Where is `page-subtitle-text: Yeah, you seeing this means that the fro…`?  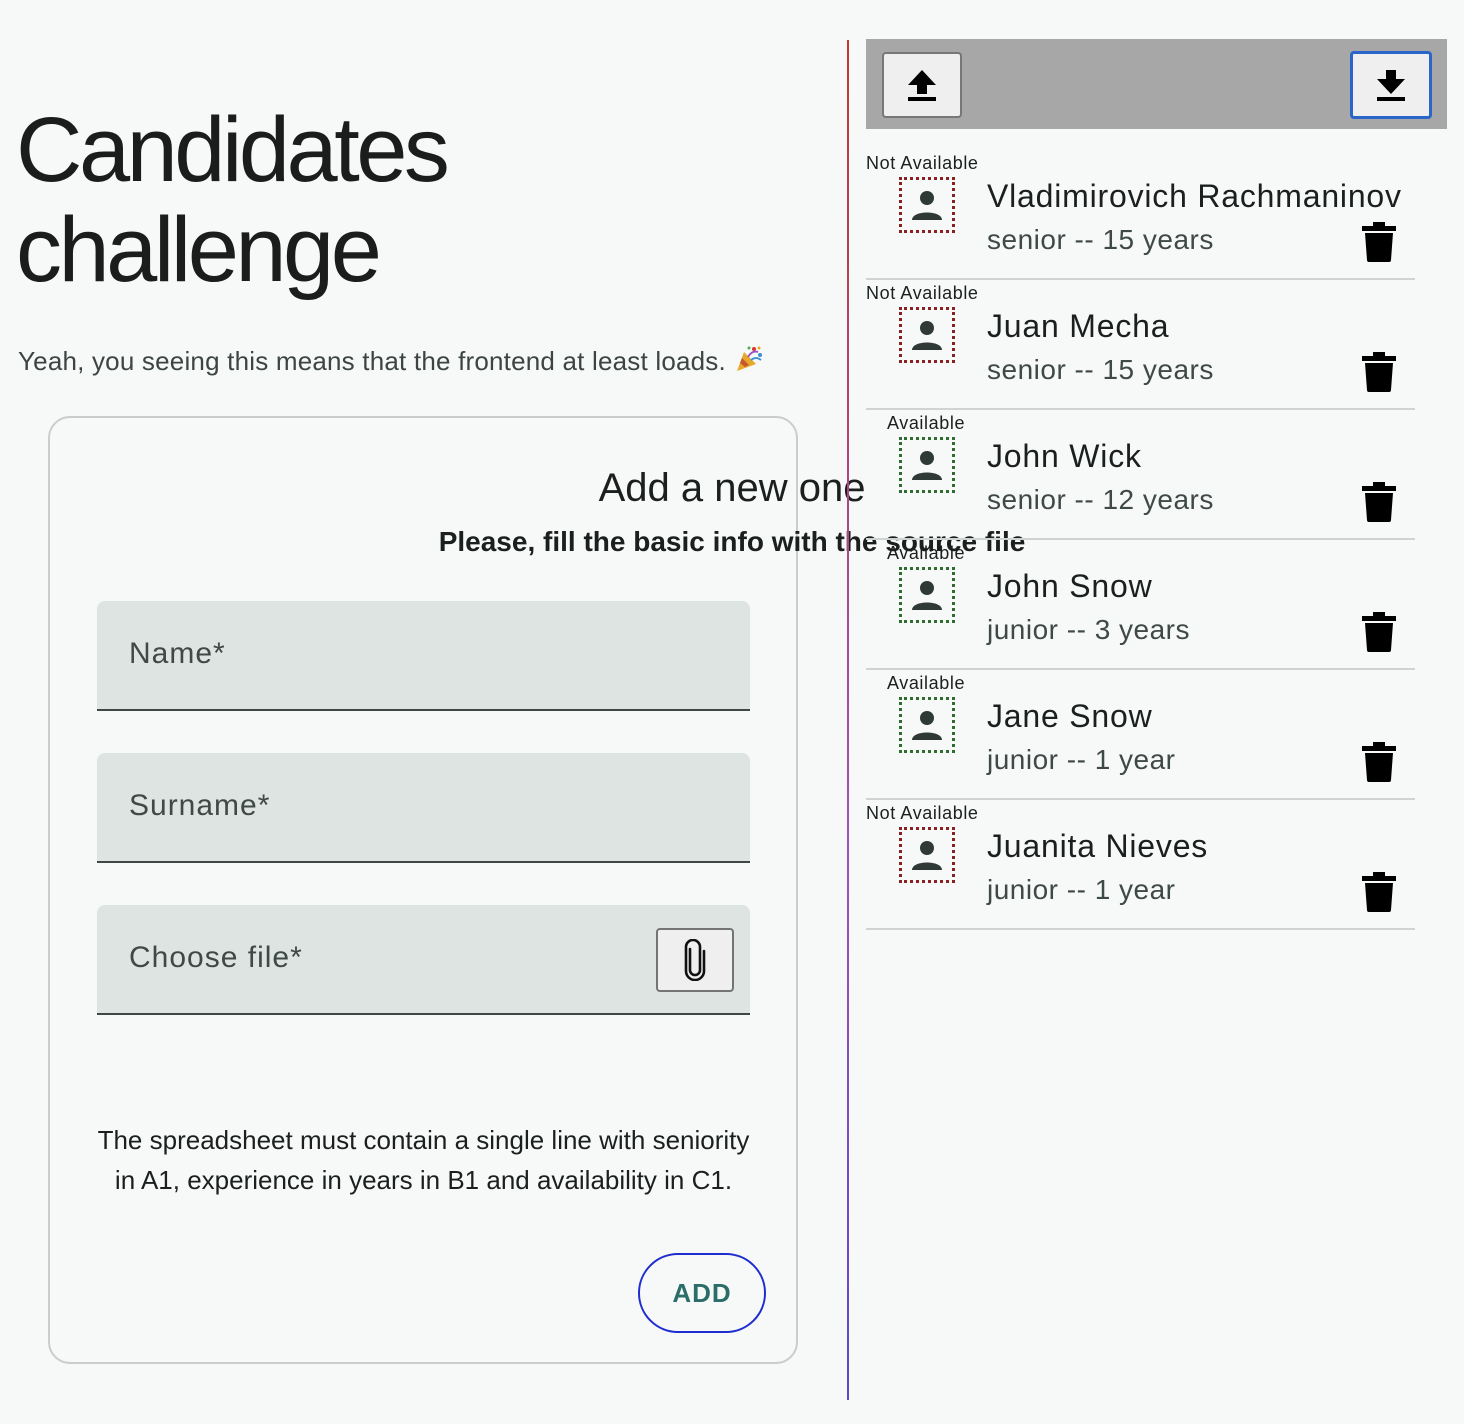
page-subtitle-text: Yeah, you seeing this means that the fro… is located at coordinates (372, 361).